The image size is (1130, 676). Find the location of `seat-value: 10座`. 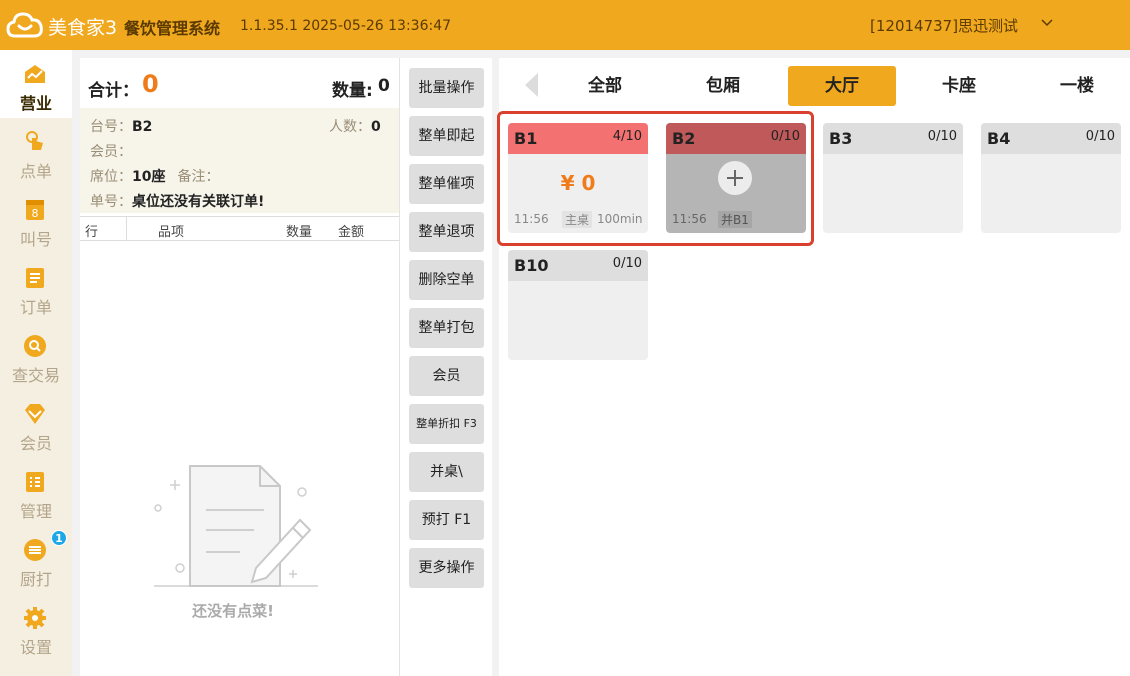

seat-value: 10座 is located at coordinates (149, 177).